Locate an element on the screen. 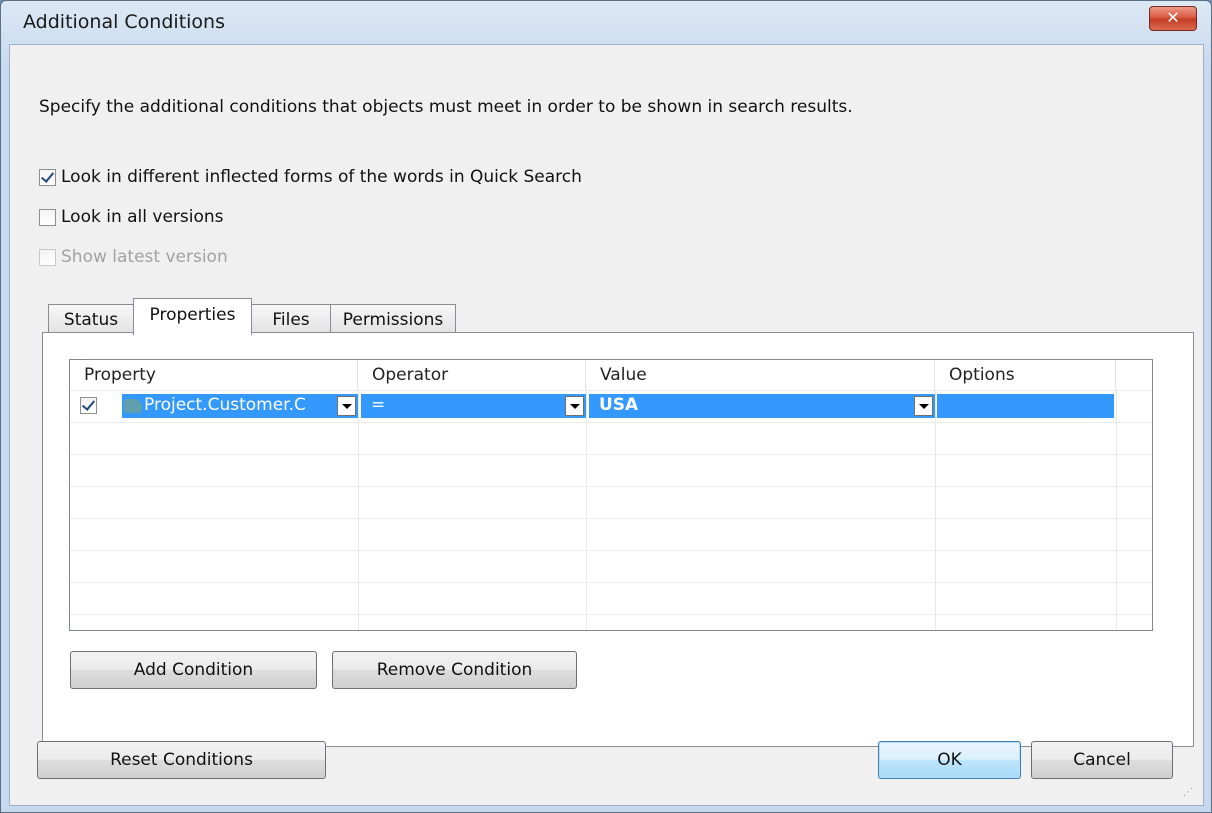 Image resolution: width=1212 pixels, height=813 pixels. tab-properties: Properties is located at coordinates (192, 316).